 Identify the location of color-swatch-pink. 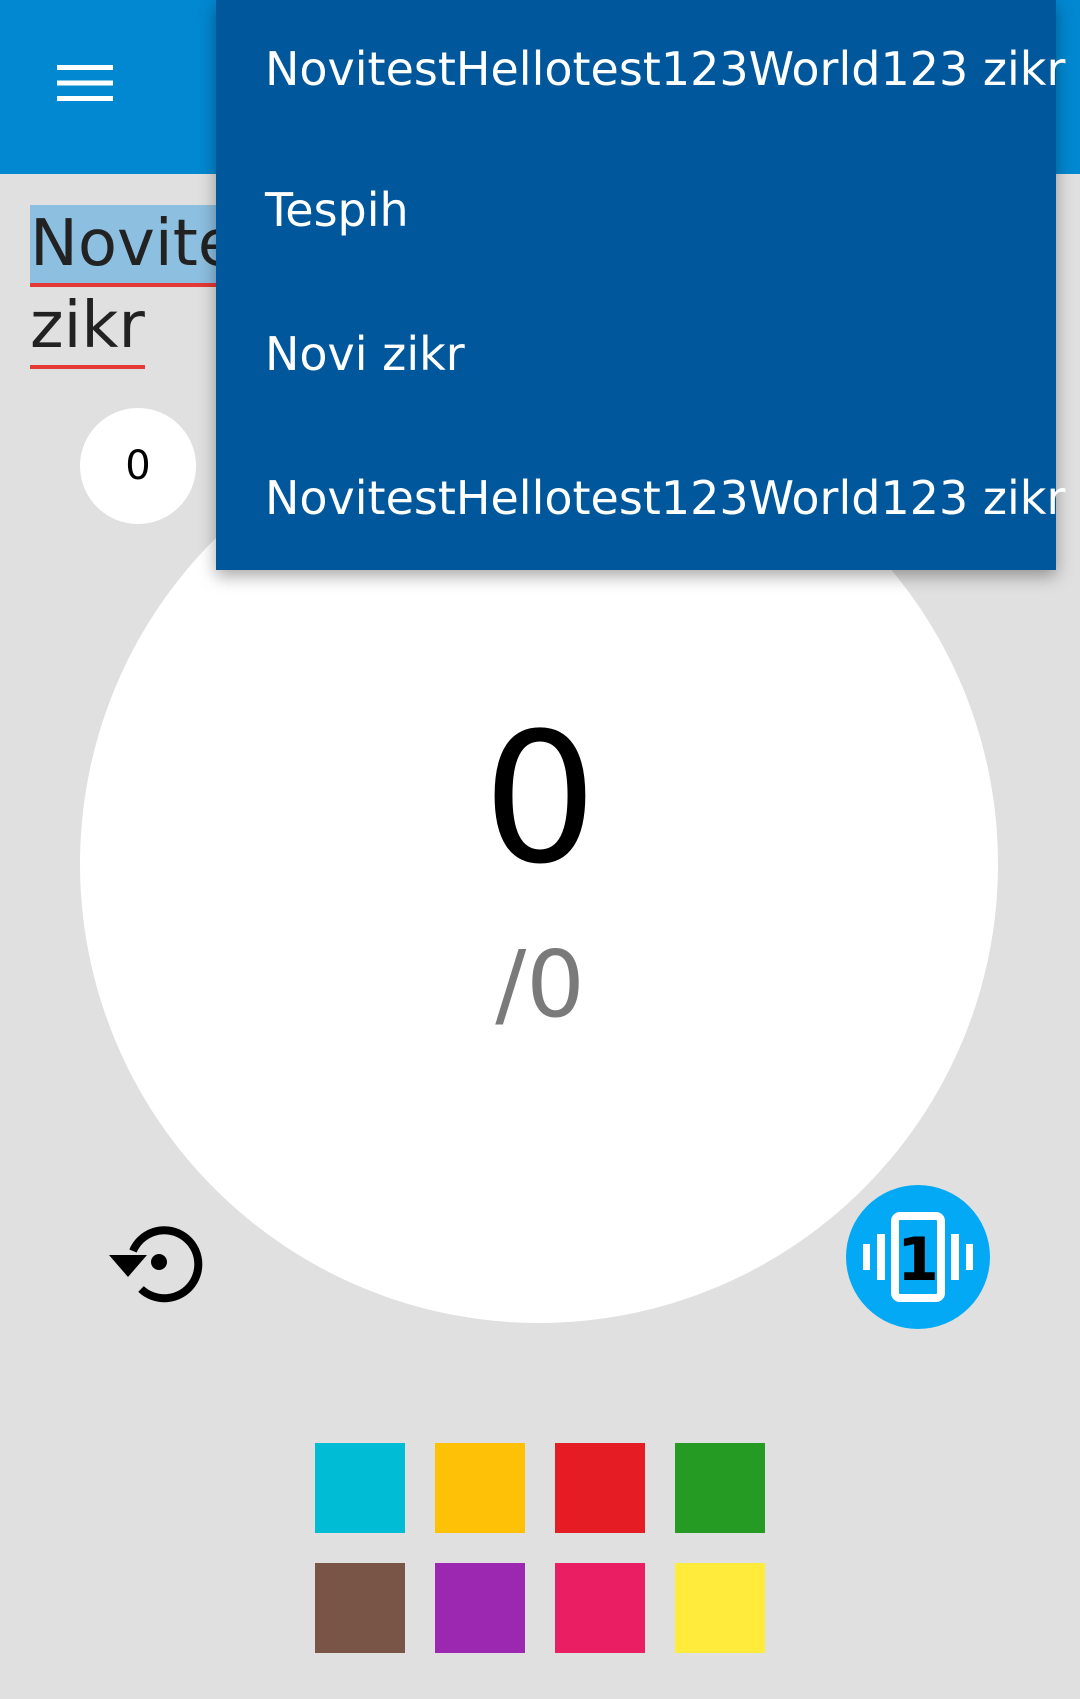
(600, 1608).